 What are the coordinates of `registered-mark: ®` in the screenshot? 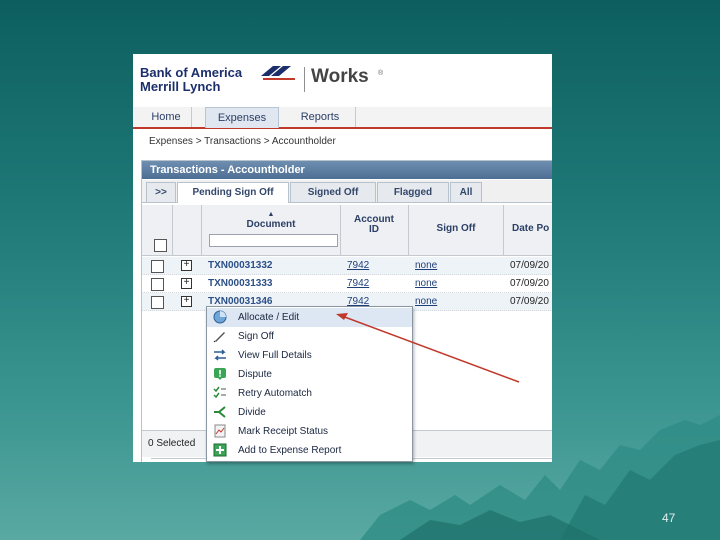 It's located at (381, 73).